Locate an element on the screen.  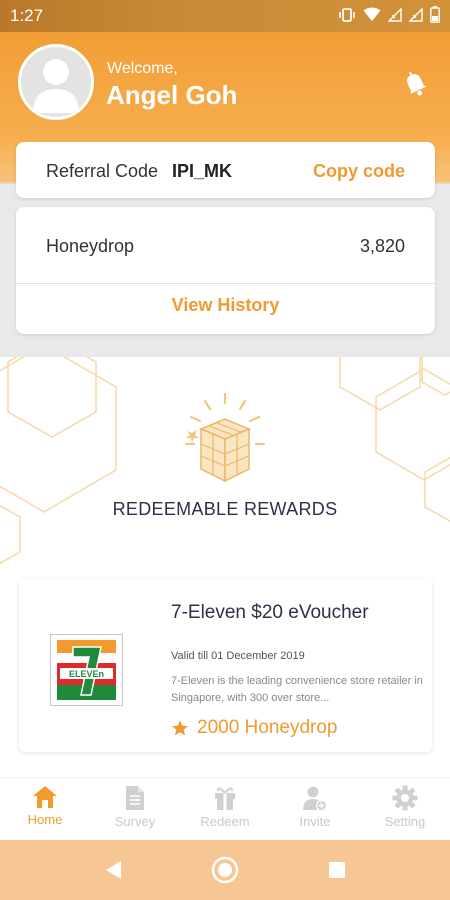
status-time: 1:27 is located at coordinates (27, 15).